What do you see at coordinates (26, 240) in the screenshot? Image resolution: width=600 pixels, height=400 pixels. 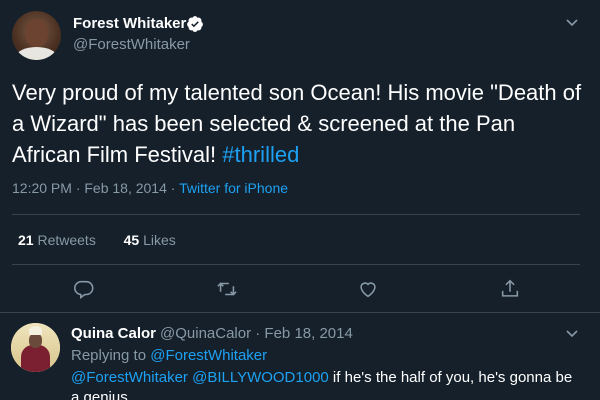 I see `retweets-count: 21` at bounding box center [26, 240].